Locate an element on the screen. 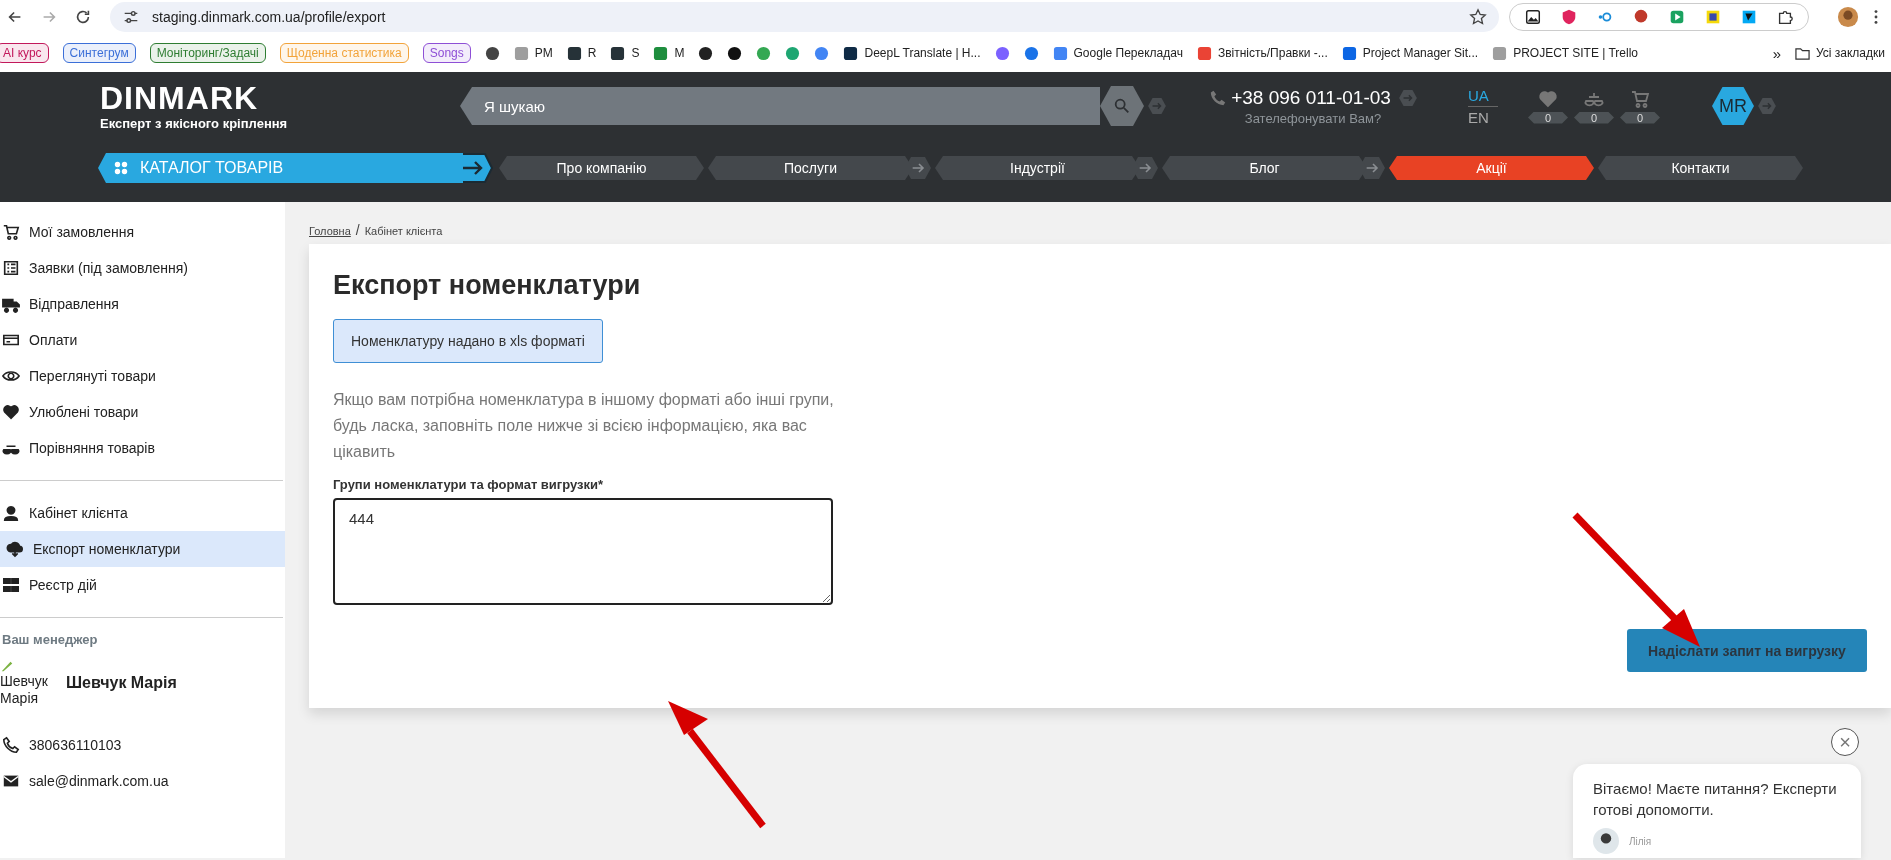 The image size is (1891, 860). bookmark-link: M is located at coordinates (669, 53).